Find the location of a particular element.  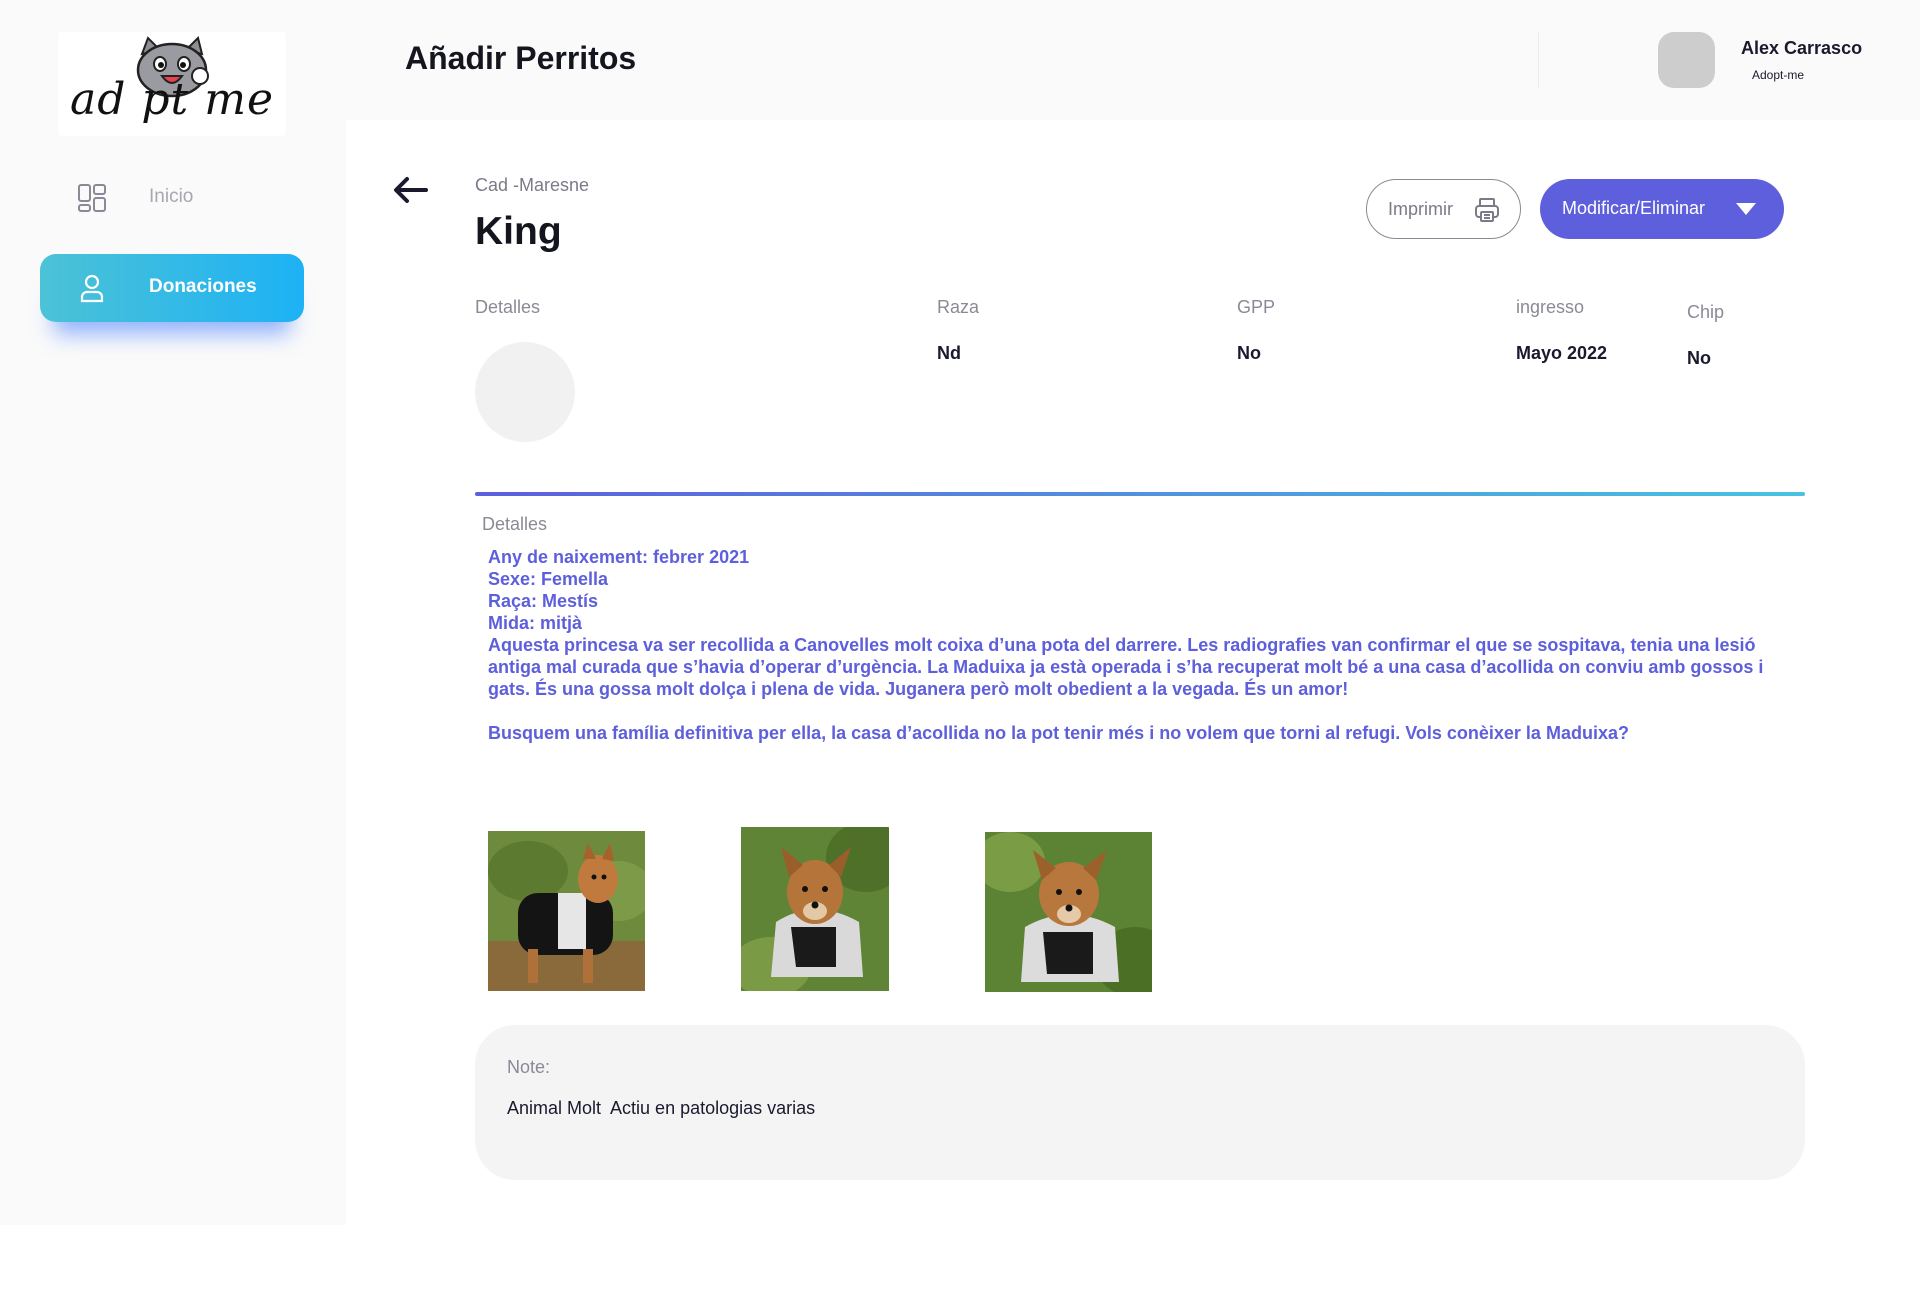

back-arrow-icon is located at coordinates (410, 190).